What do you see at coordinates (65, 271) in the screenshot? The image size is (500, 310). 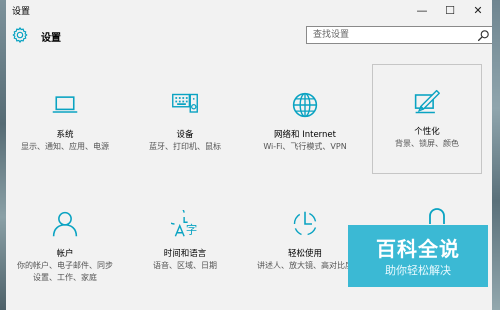 I see `category-subtitle: 你的帐户、电子邮件、同步设置、工作、家庭` at bounding box center [65, 271].